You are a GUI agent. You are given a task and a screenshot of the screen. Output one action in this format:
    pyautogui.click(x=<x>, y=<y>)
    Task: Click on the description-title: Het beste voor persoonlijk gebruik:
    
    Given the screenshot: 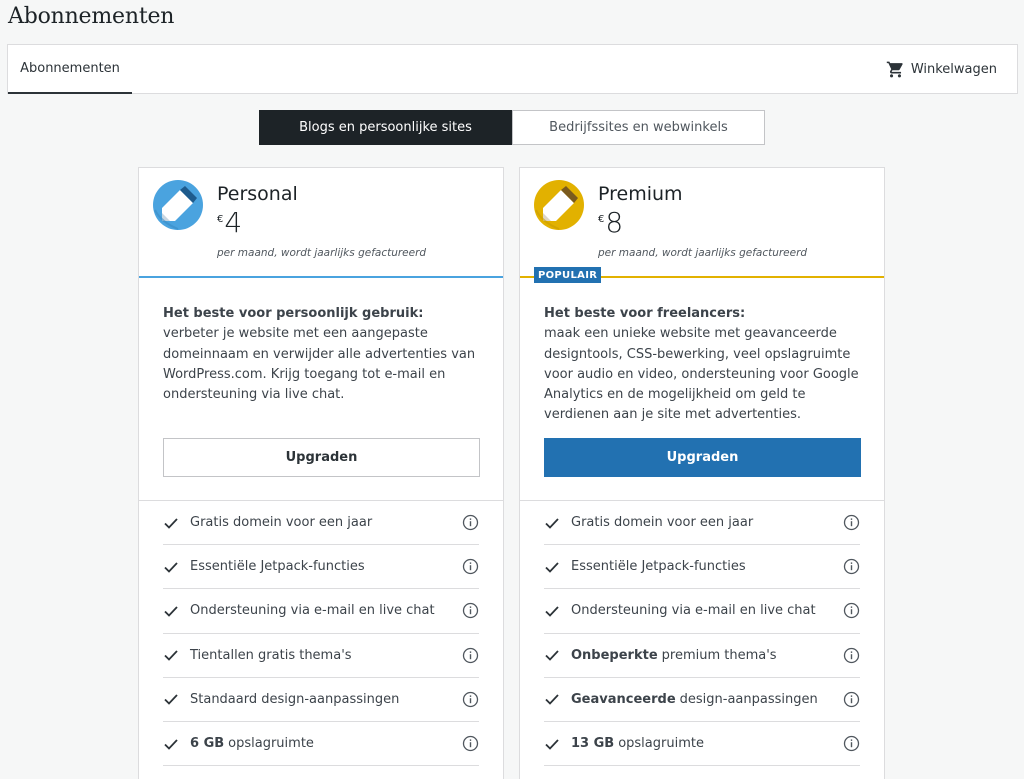 What is the action you would take?
    pyautogui.click(x=293, y=313)
    